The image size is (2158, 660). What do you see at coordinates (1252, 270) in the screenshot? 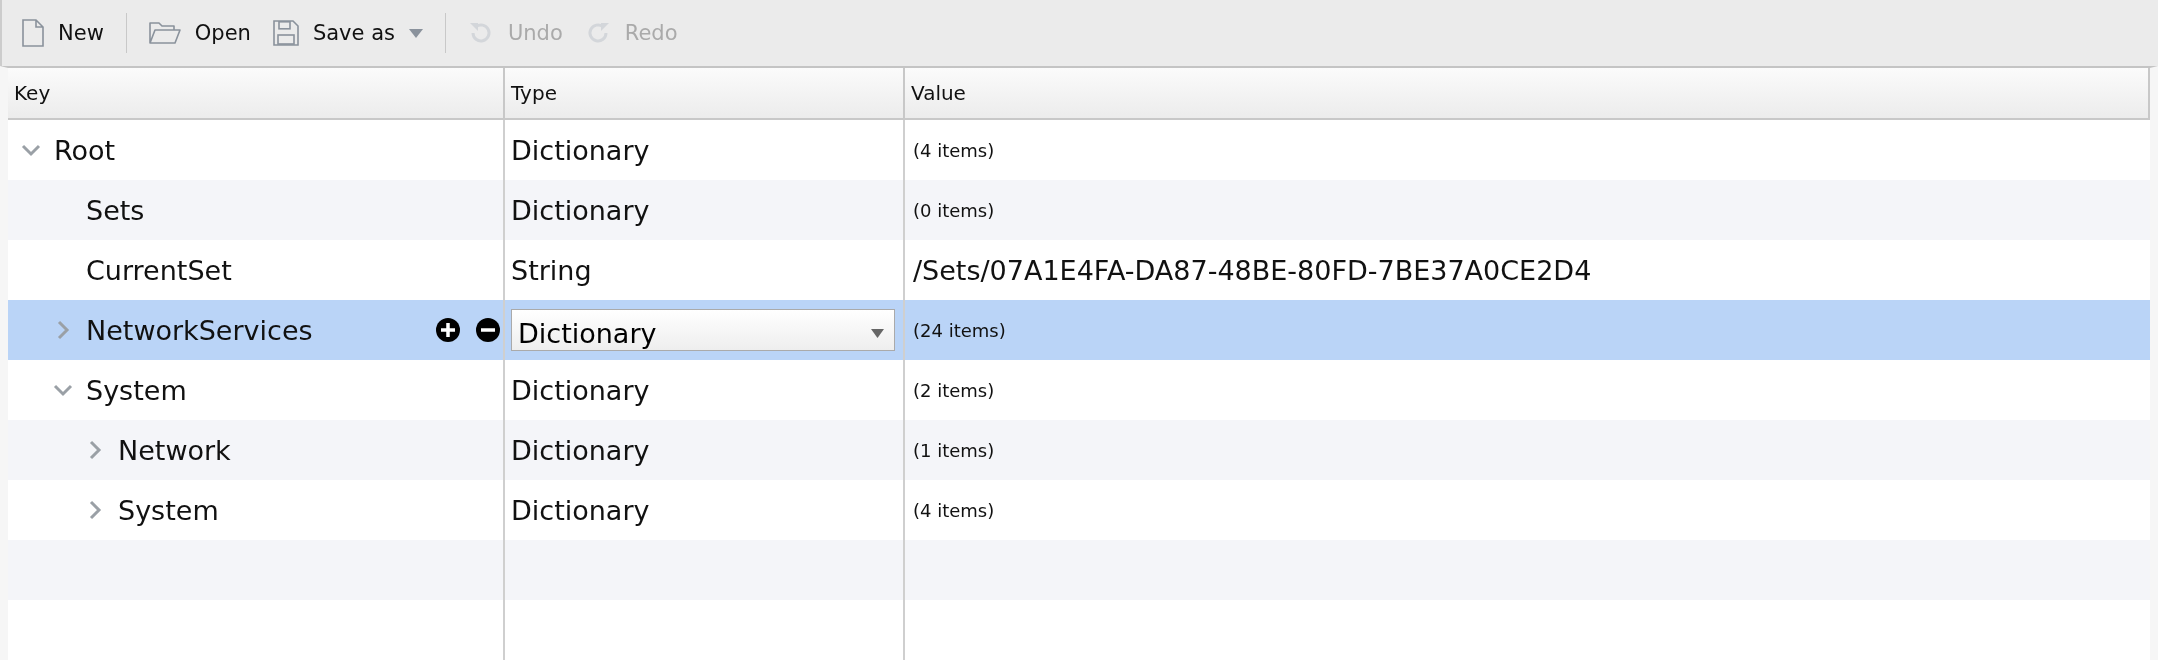
I see `value-text: /Sets/07A1E4FA-DA87-48BE-80FD-7BE37A0CE2D4` at bounding box center [1252, 270].